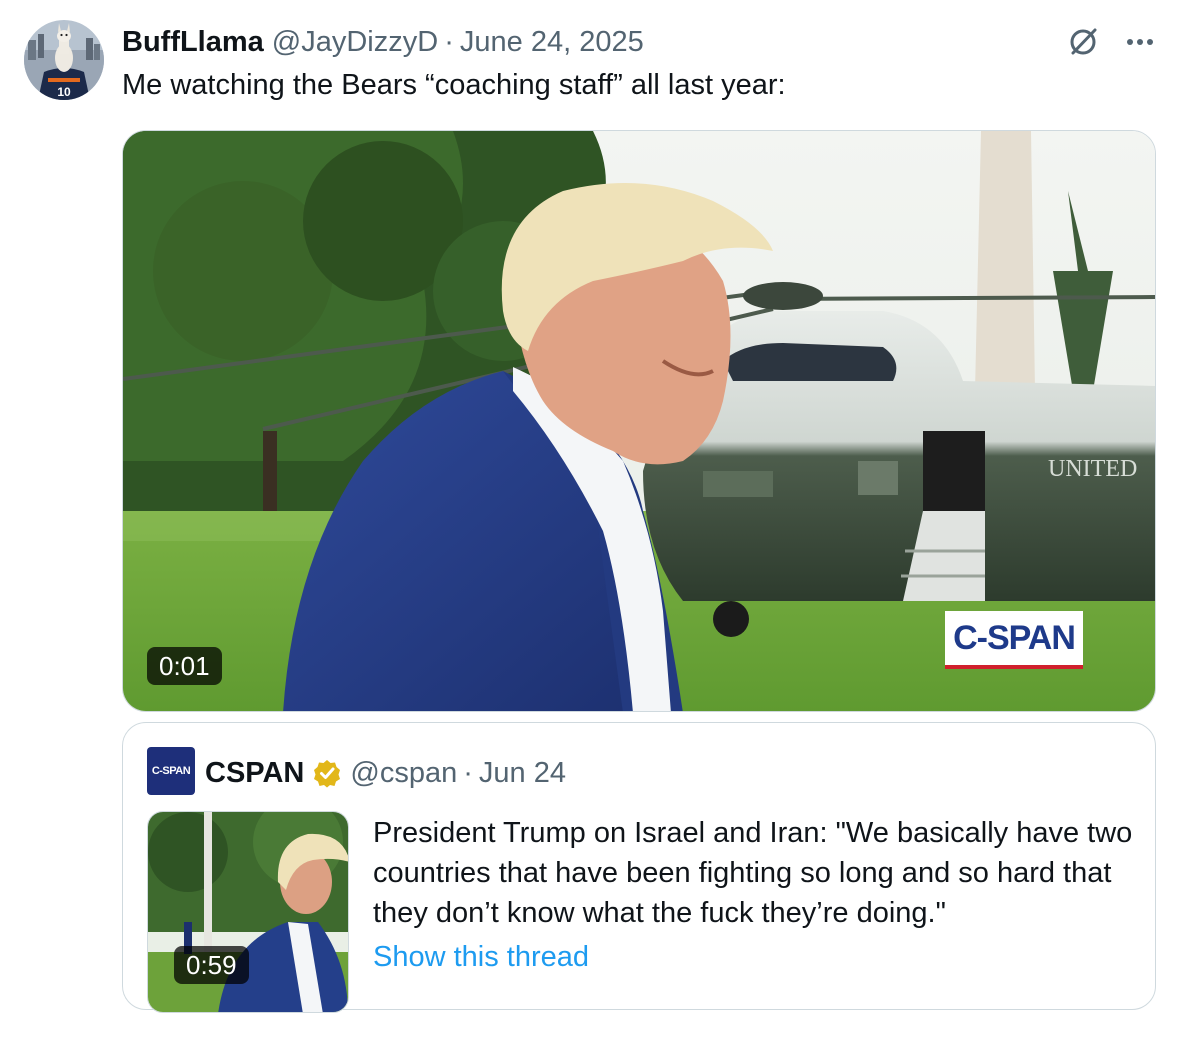  I want to click on avatar-jersey-number: 10, so click(64, 92).